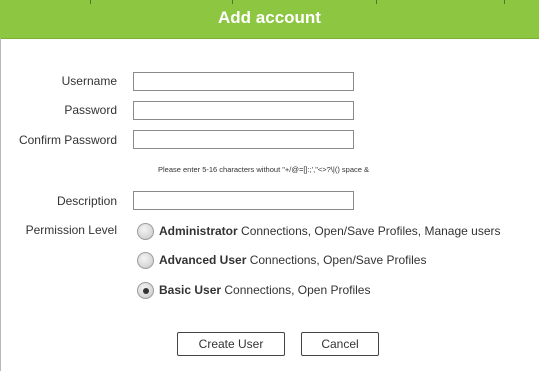 This screenshot has width=539, height=371. What do you see at coordinates (0, 204) in the screenshot?
I see `dialog-left-border` at bounding box center [0, 204].